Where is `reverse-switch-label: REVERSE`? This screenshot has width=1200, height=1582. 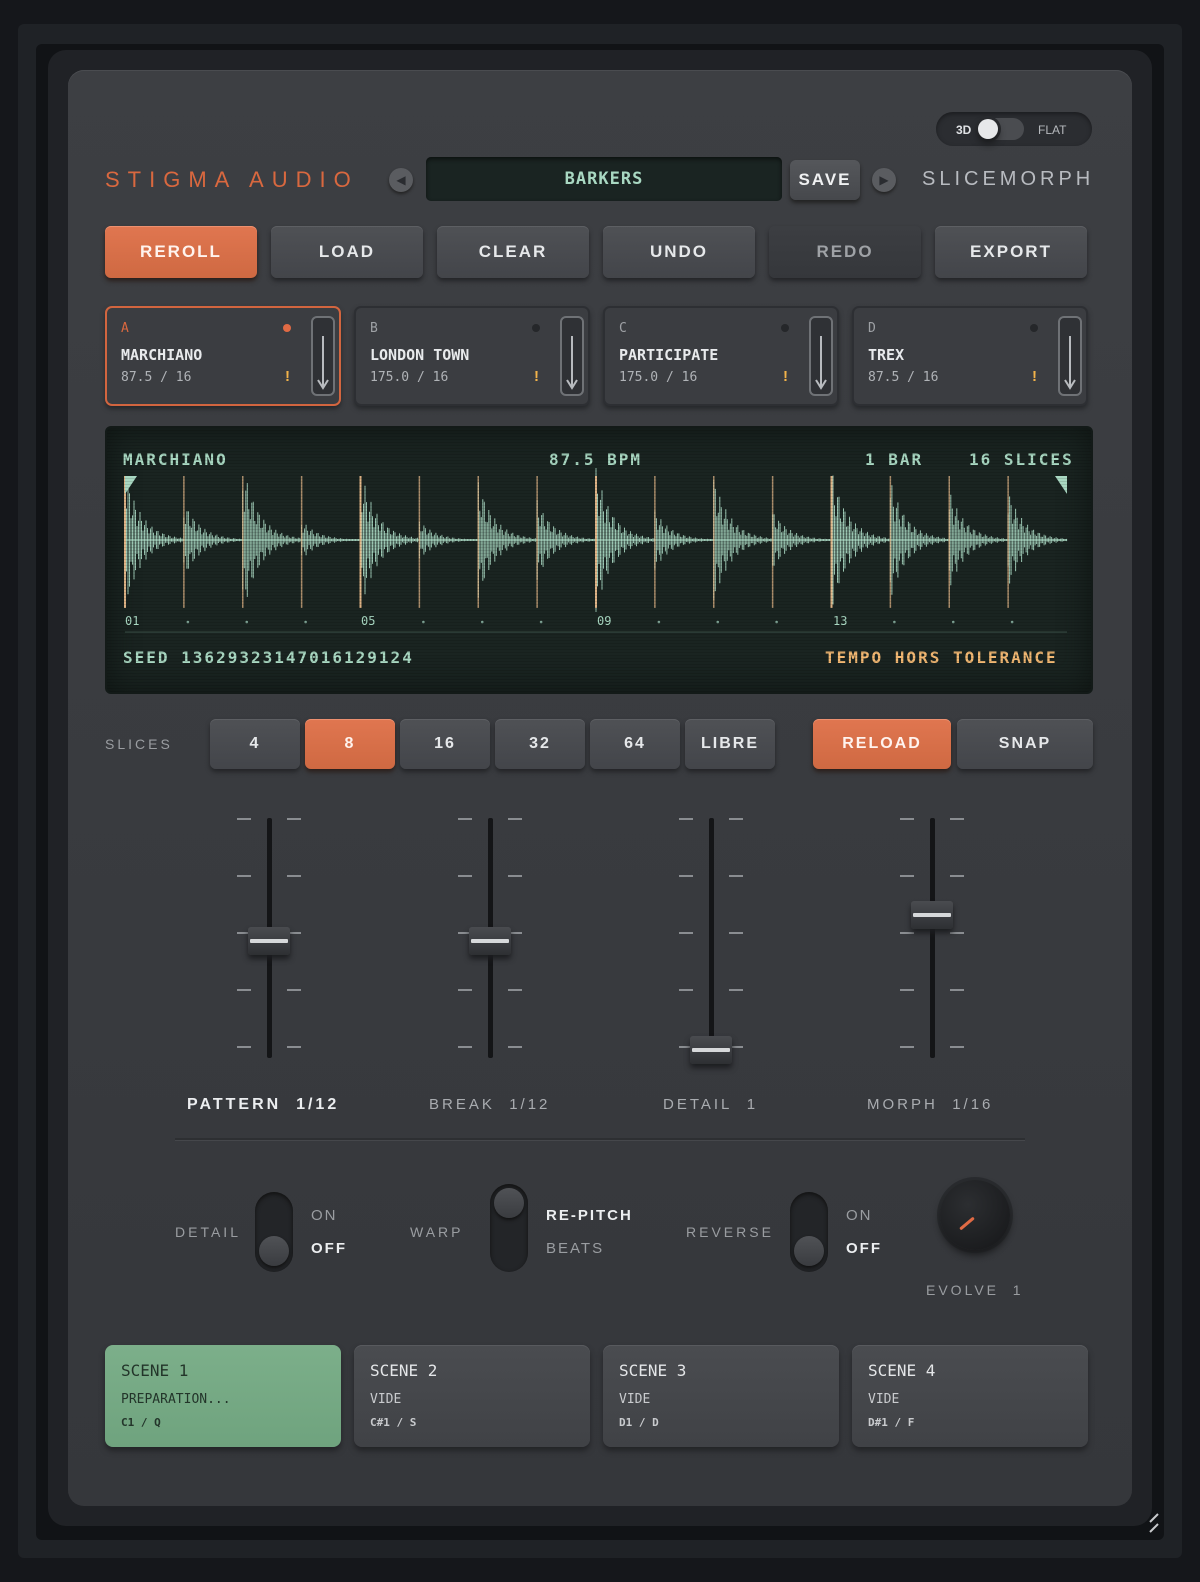 reverse-switch-label: REVERSE is located at coordinates (730, 1232).